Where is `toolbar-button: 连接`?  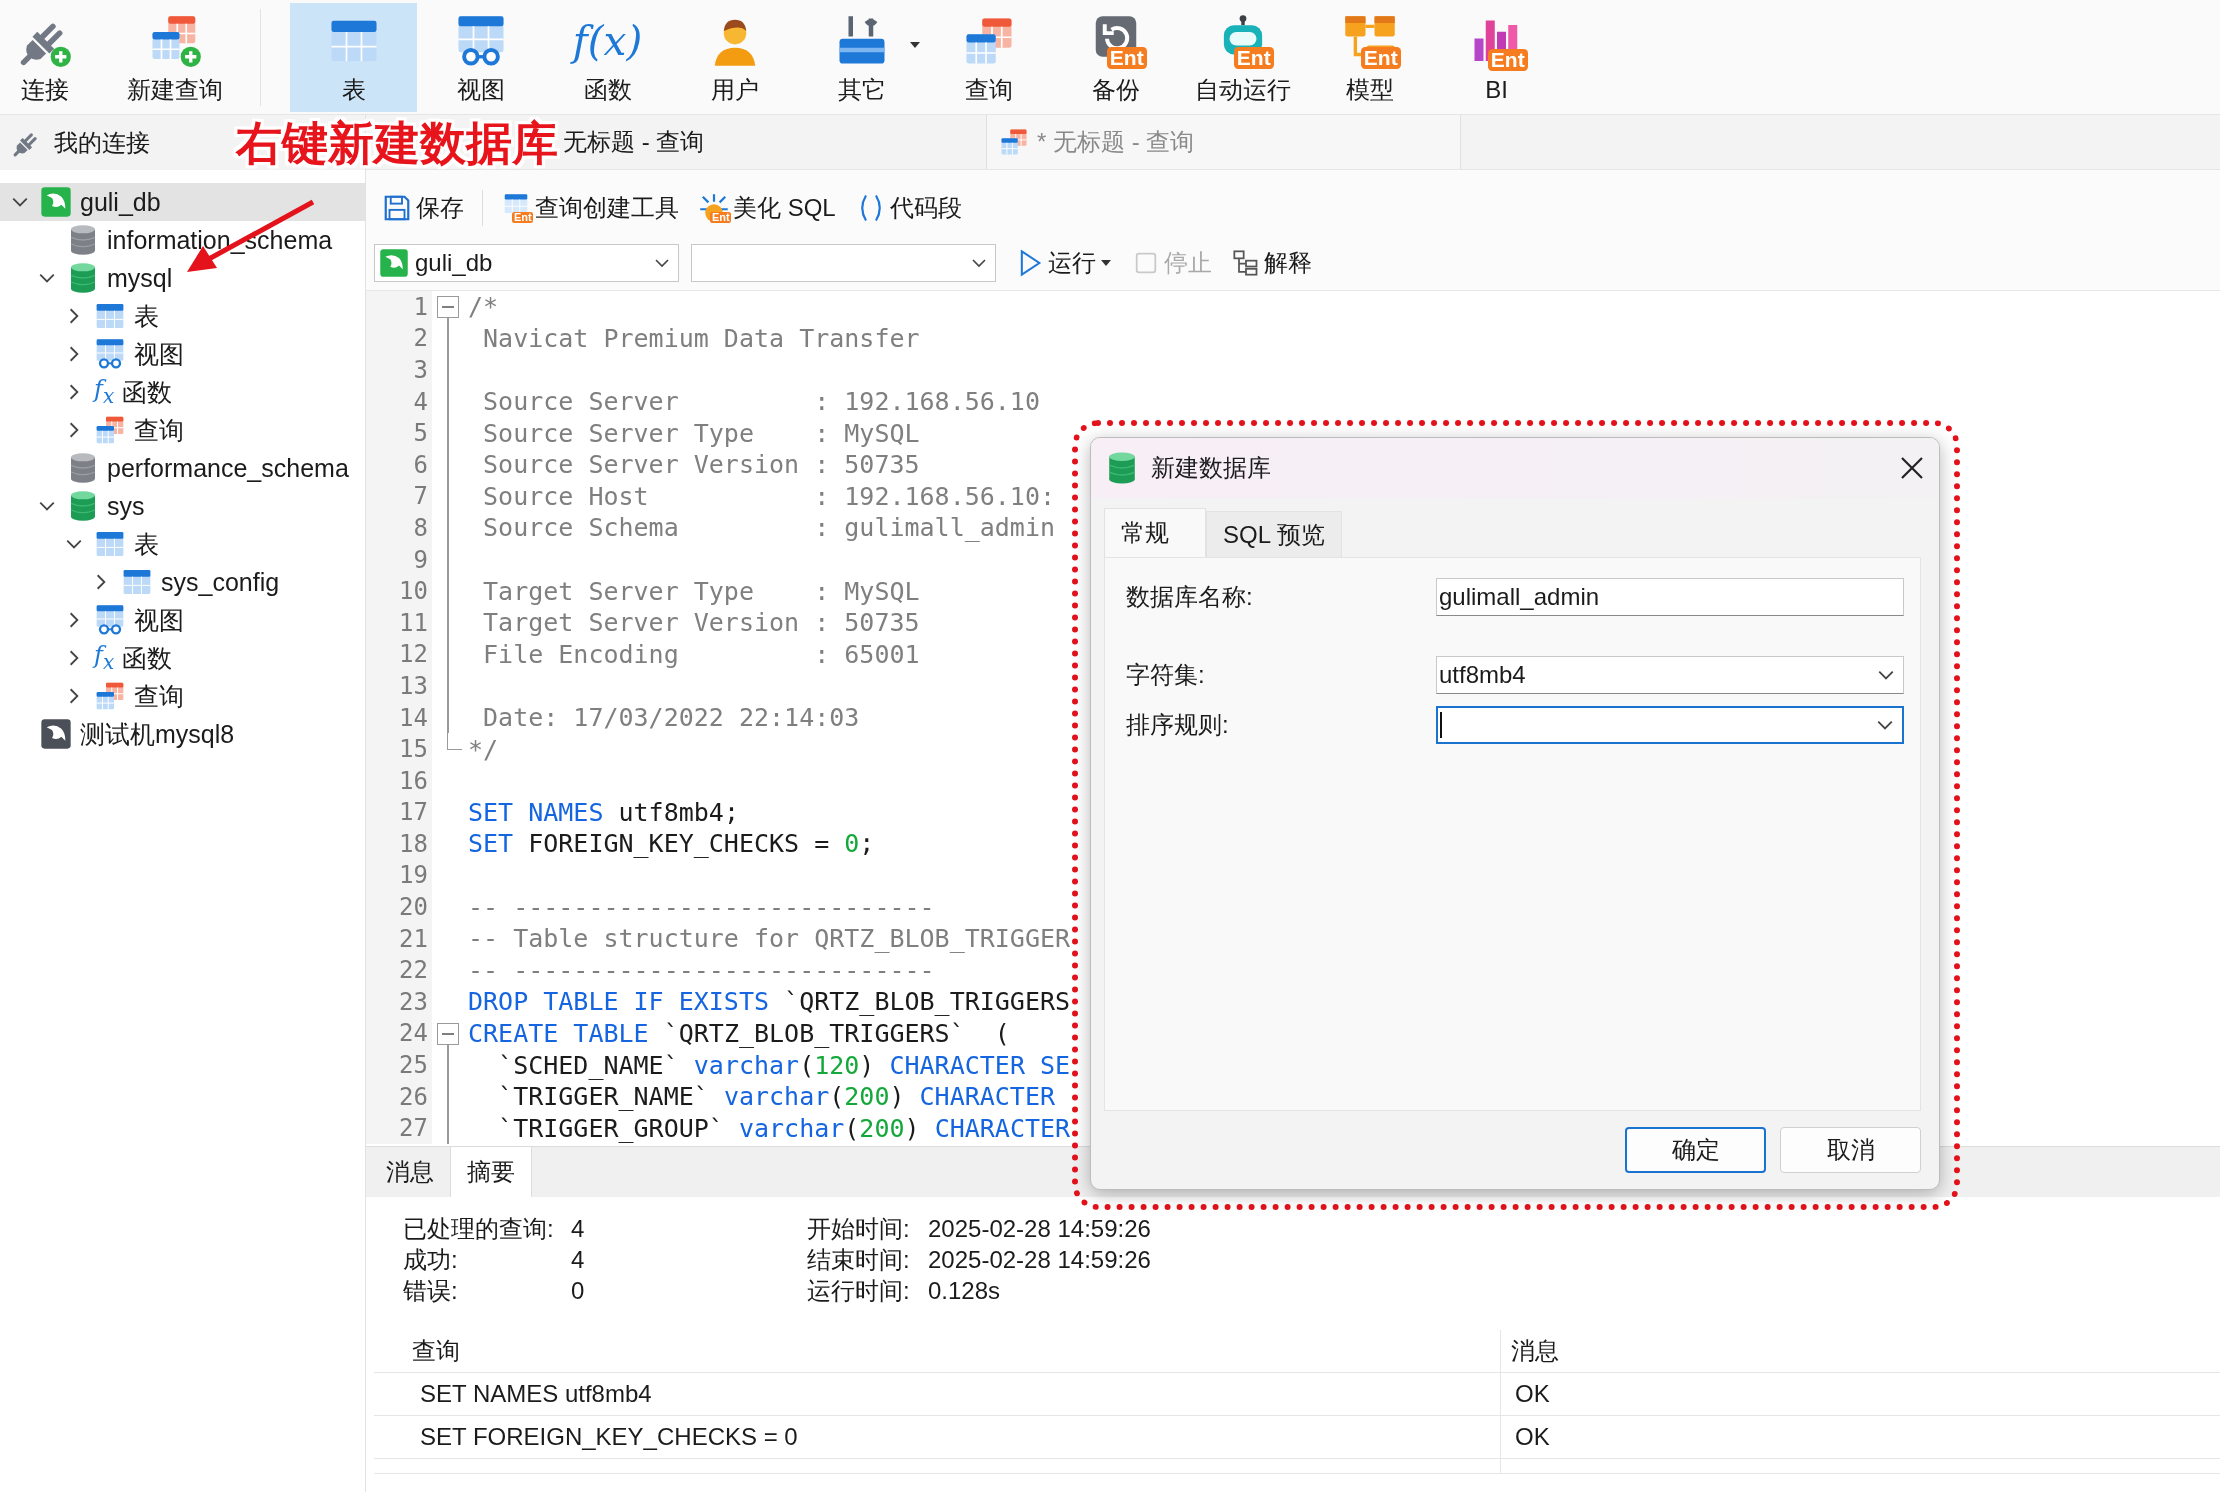 toolbar-button: 连接 is located at coordinates (45, 57).